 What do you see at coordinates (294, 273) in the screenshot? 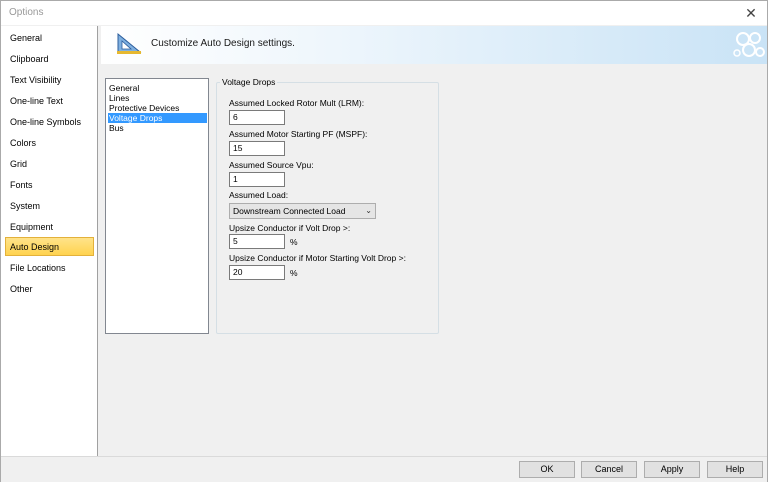
I see `motor-upsize-unit: %` at bounding box center [294, 273].